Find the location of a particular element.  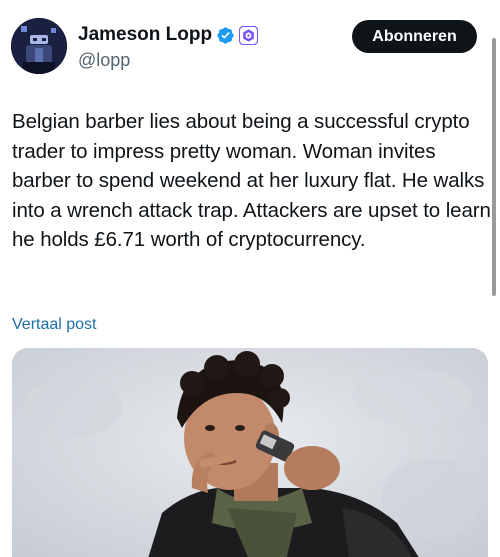

author-handle: @lopp is located at coordinates (104, 60).